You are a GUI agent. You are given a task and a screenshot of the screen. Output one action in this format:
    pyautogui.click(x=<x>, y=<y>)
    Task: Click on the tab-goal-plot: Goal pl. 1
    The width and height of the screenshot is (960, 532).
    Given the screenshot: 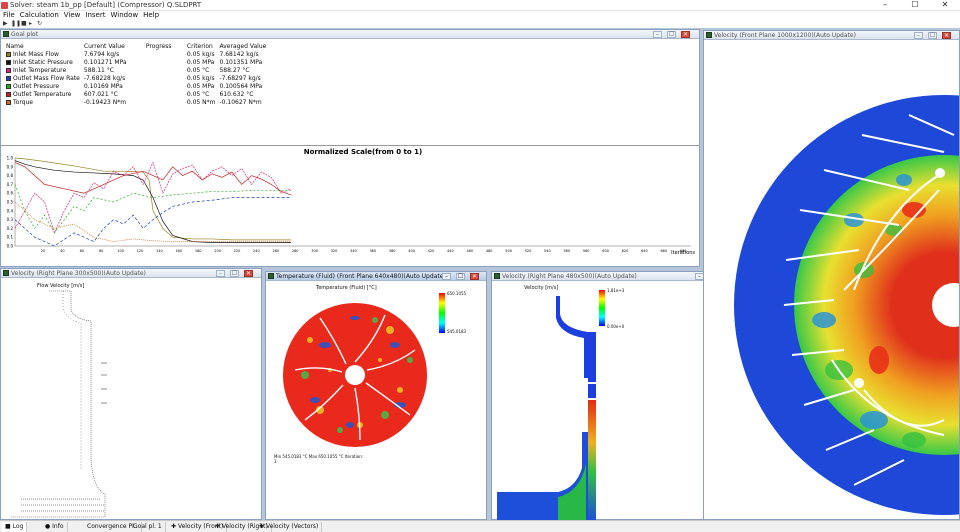 What is the action you would take?
    pyautogui.click(x=148, y=527)
    